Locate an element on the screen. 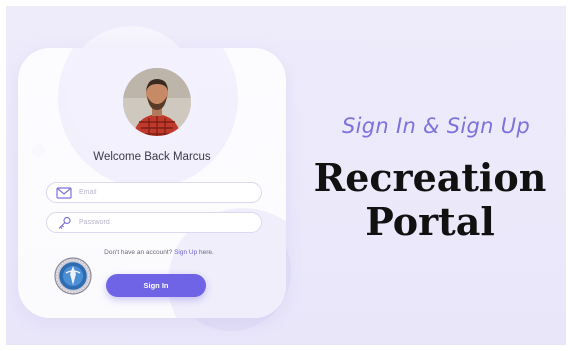 This screenshot has height=351, width=572. avatar is located at coordinates (157, 102).